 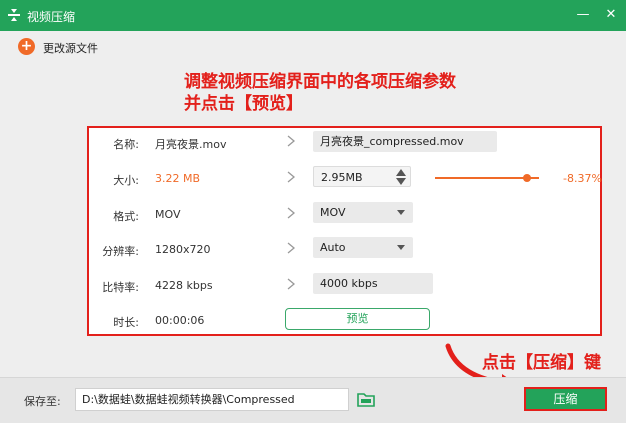 What do you see at coordinates (349, 283) in the screenshot?
I see `bitrate-value: 4000 kbps` at bounding box center [349, 283].